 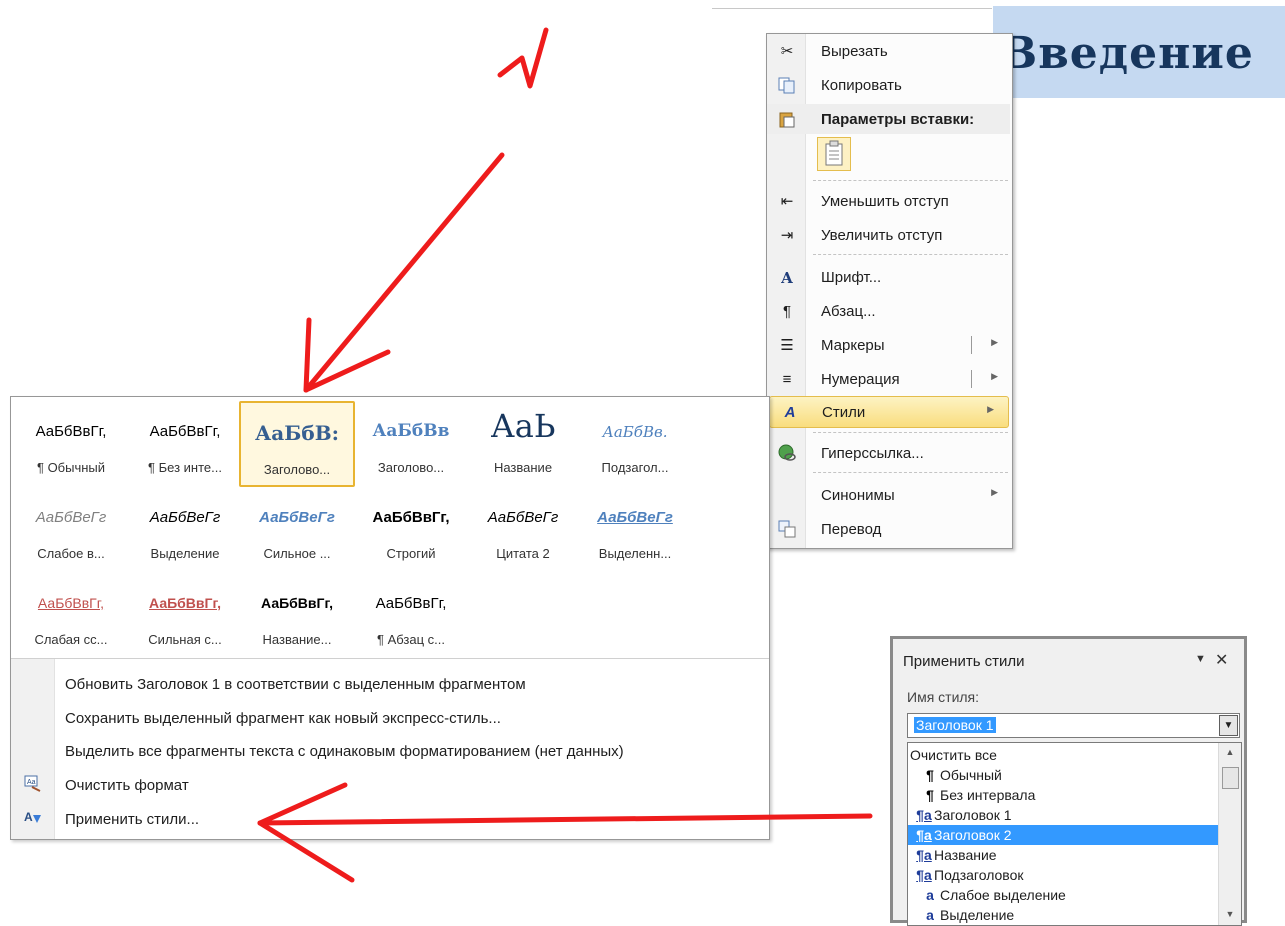 I want to click on menu-item-copy: Копировать, so click(x=889, y=85).